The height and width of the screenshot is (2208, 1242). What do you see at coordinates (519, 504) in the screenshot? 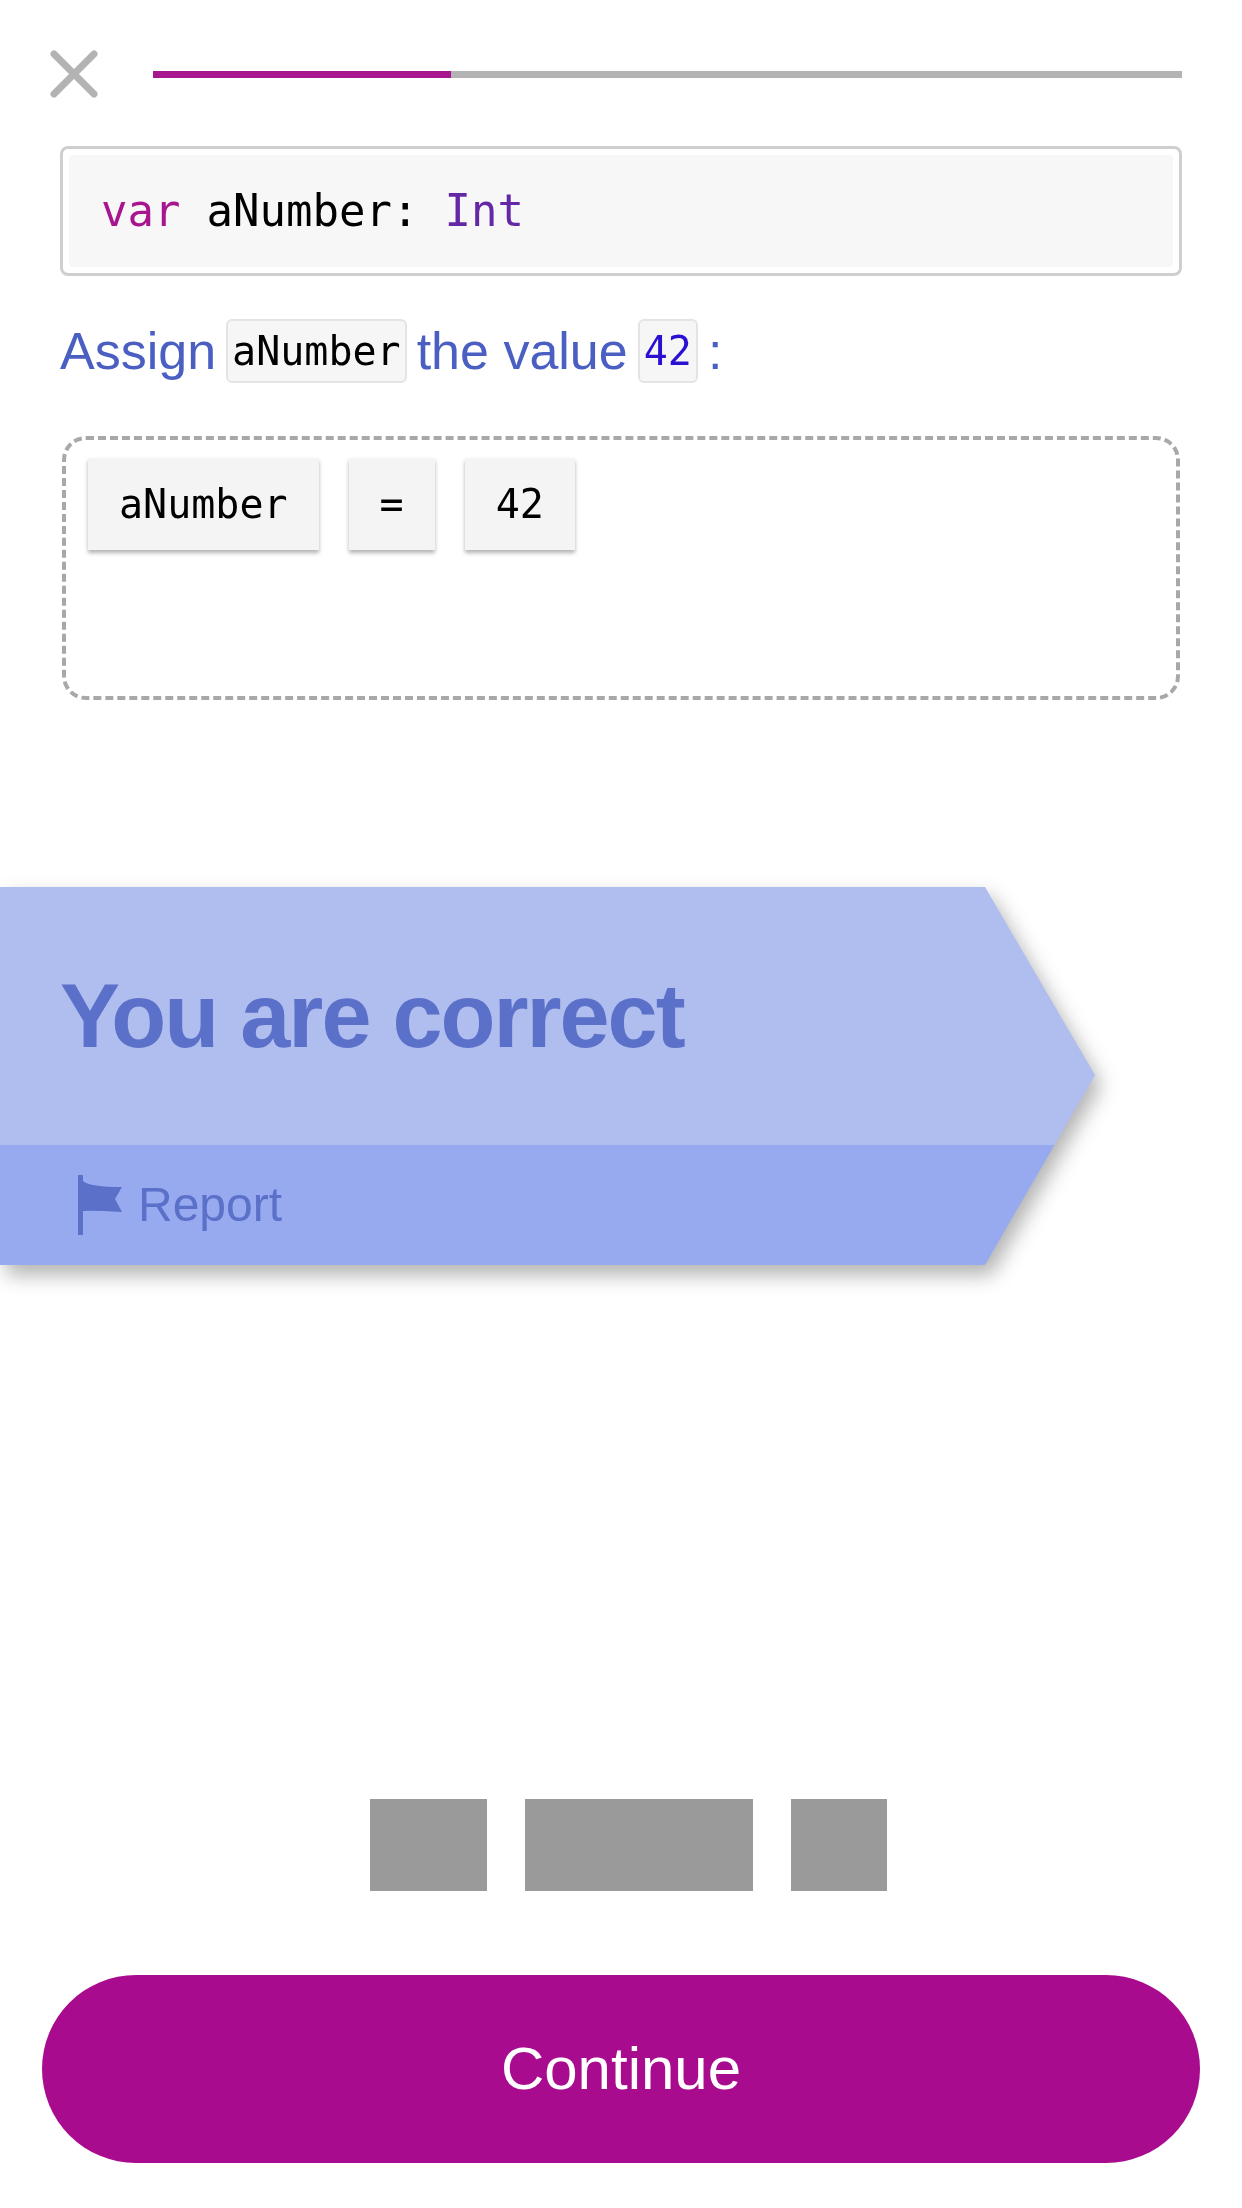
I see `code-tile: 42` at bounding box center [519, 504].